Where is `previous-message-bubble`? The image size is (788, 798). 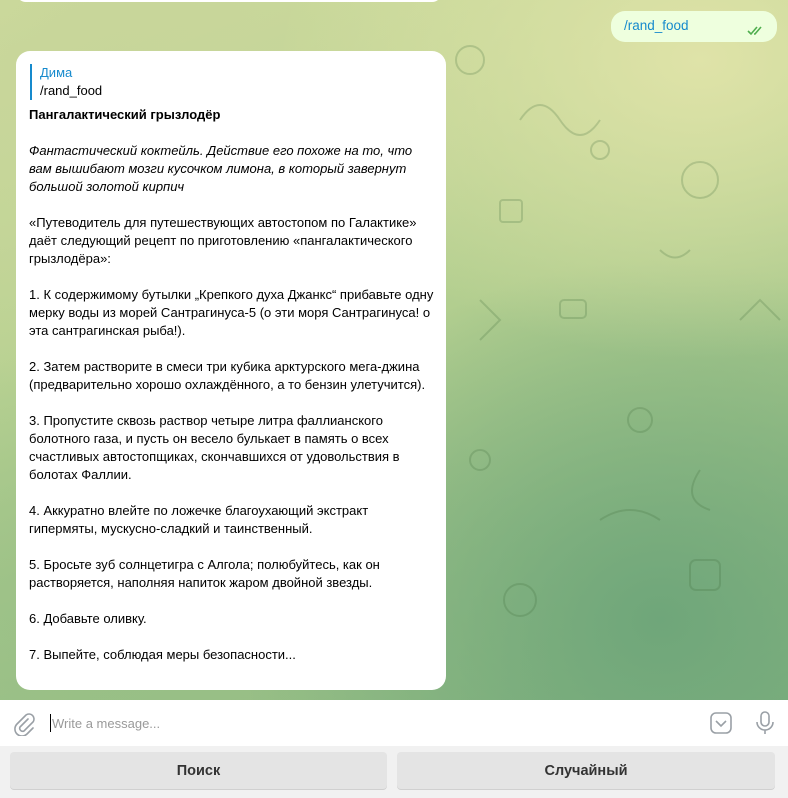
previous-message-bubble is located at coordinates (229, 1).